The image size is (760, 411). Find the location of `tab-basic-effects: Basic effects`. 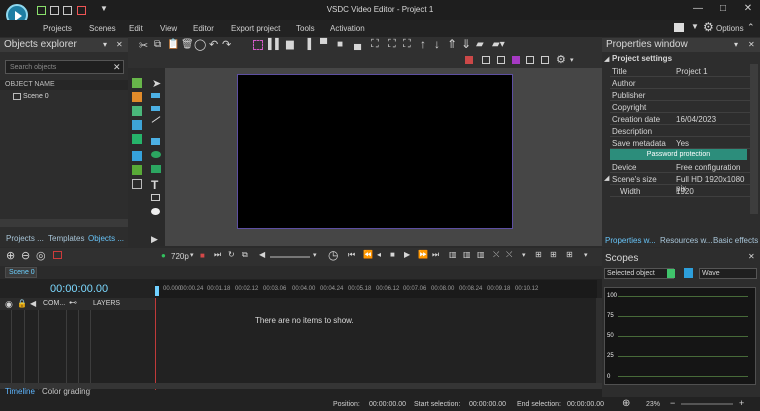

tab-basic-effects: Basic effects is located at coordinates (735, 240).